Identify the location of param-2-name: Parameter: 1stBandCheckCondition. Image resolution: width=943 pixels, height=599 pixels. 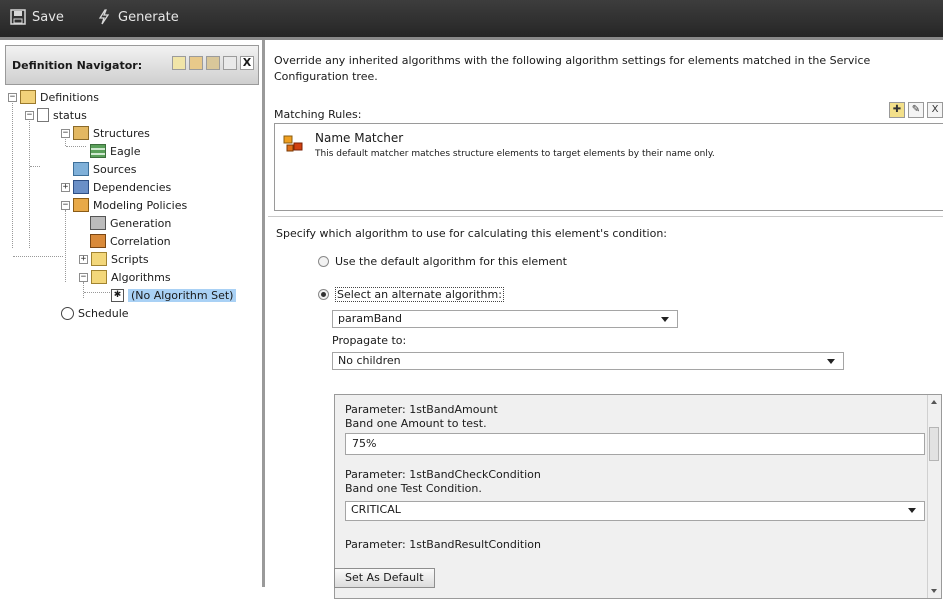
(443, 474).